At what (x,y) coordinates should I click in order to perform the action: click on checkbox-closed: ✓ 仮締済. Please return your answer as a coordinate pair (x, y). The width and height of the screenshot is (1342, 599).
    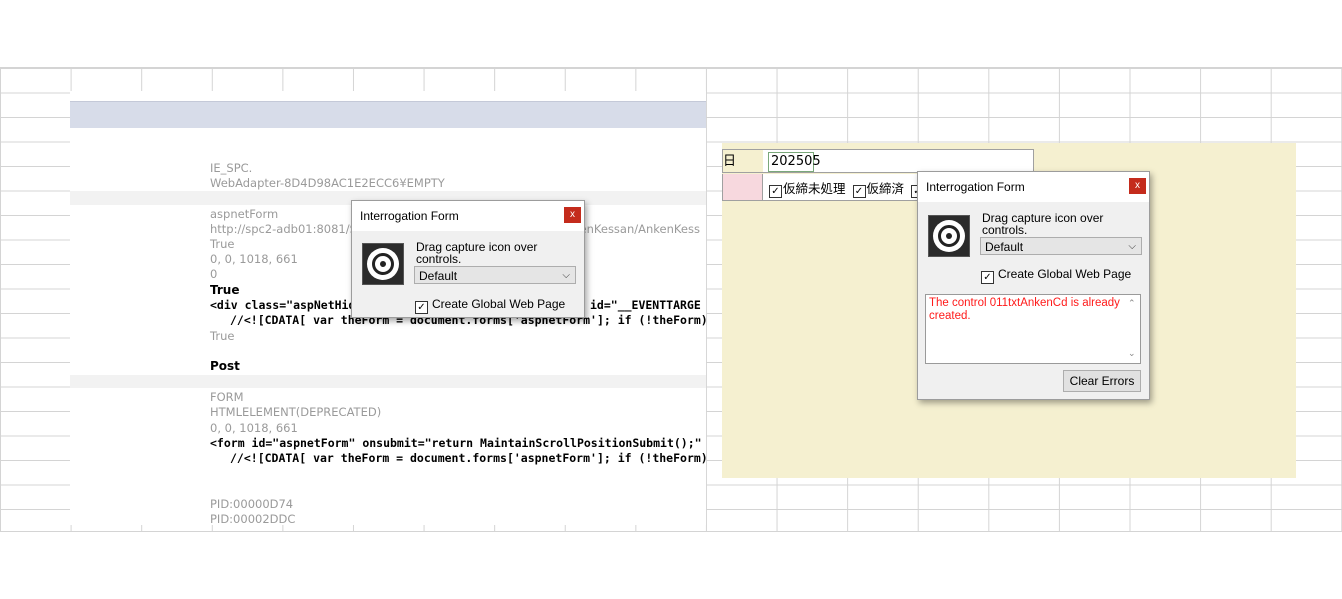
    Looking at the image, I should click on (878, 188).